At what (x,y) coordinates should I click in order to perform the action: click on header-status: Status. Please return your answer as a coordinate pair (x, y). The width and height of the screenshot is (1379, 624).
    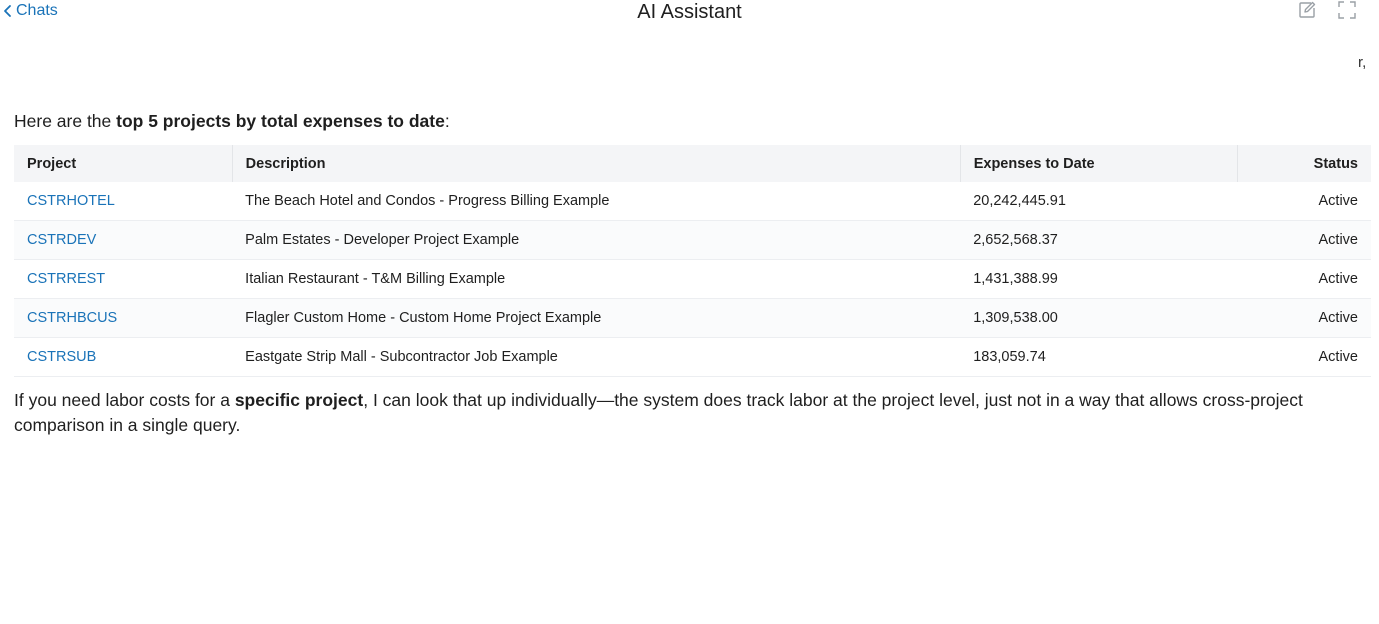
    Looking at the image, I should click on (1304, 163).